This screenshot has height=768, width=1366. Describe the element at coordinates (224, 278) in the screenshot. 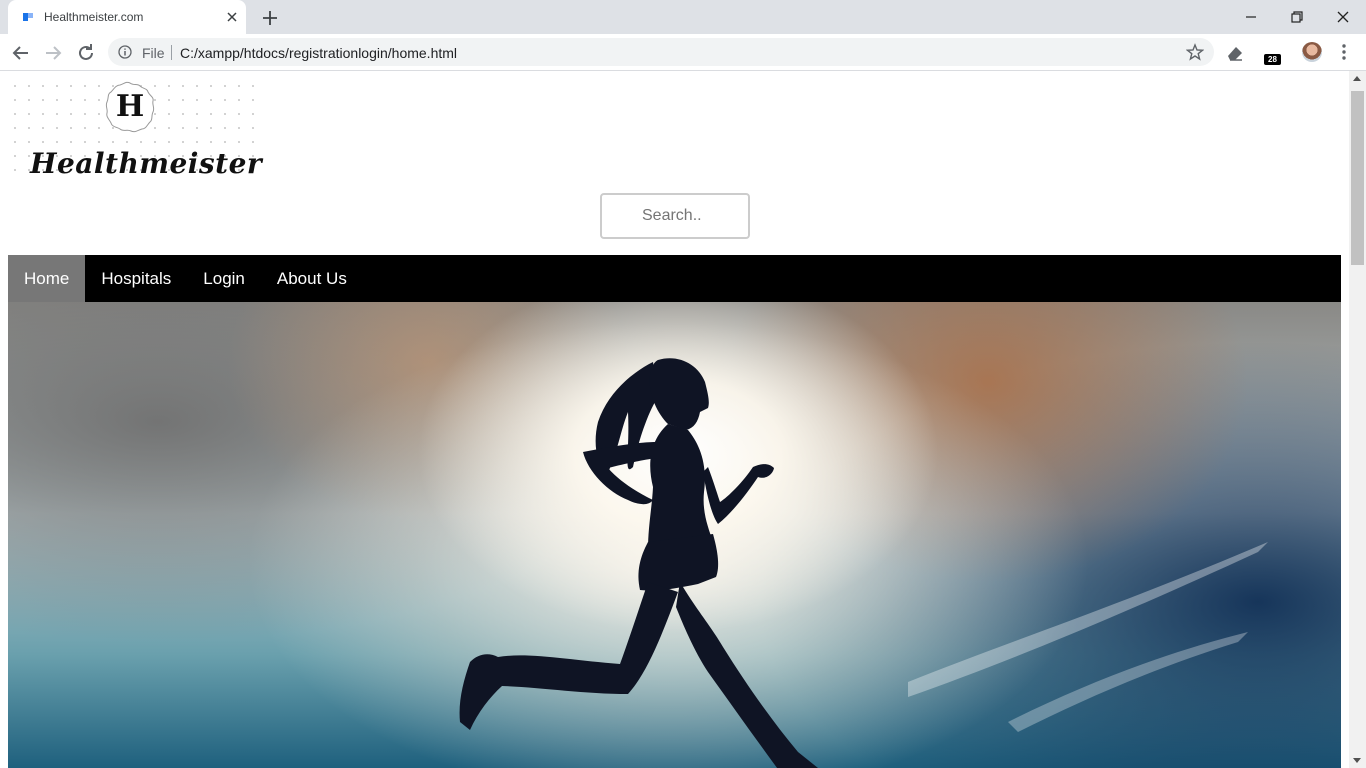

I see `nav-login: Login` at that location.